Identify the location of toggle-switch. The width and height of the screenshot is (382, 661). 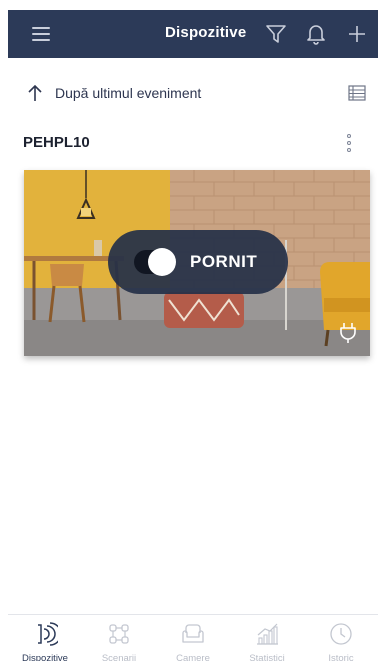
(155, 262).